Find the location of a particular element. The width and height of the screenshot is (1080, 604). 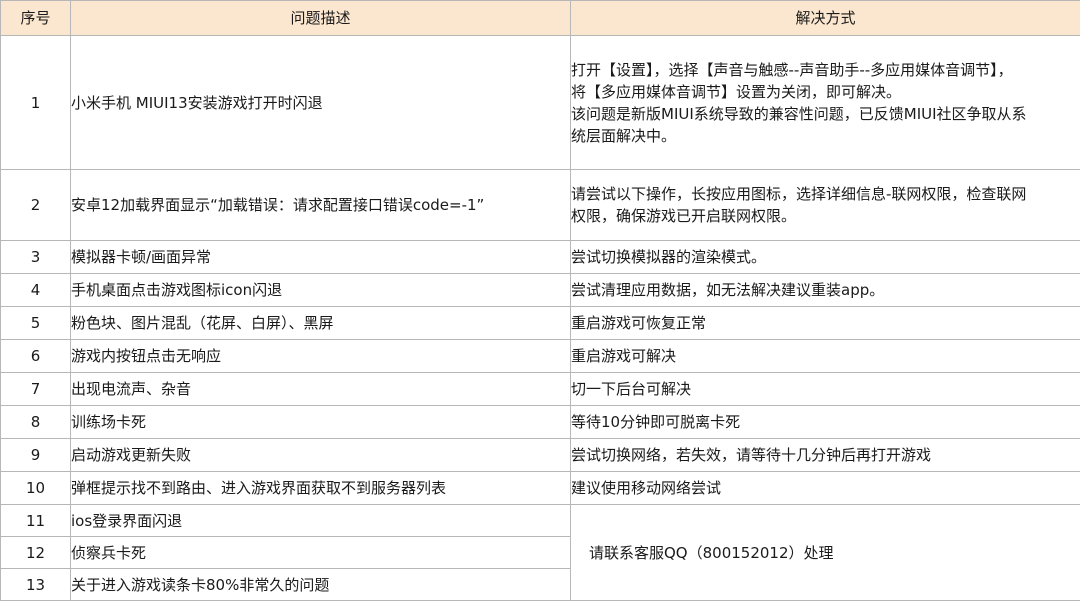

table-row: 9 启动游戏更新失败 尝试切换网络，若失效，请等待十几分钟后再打开游戏 is located at coordinates (540, 455).